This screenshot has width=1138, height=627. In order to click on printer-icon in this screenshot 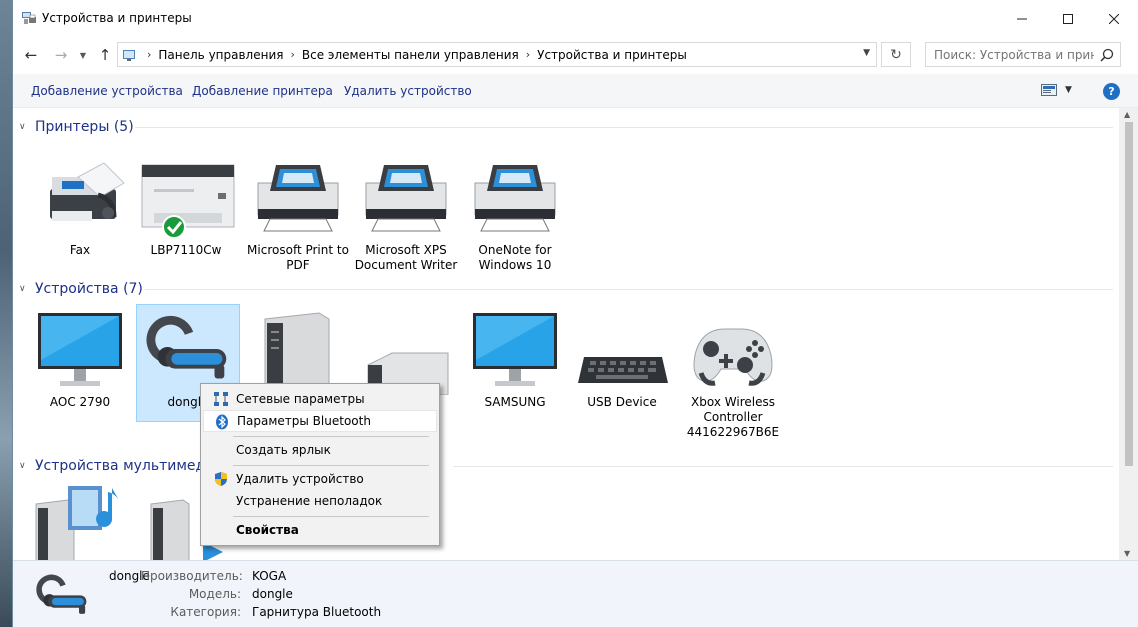, I will do `click(515, 198)`.